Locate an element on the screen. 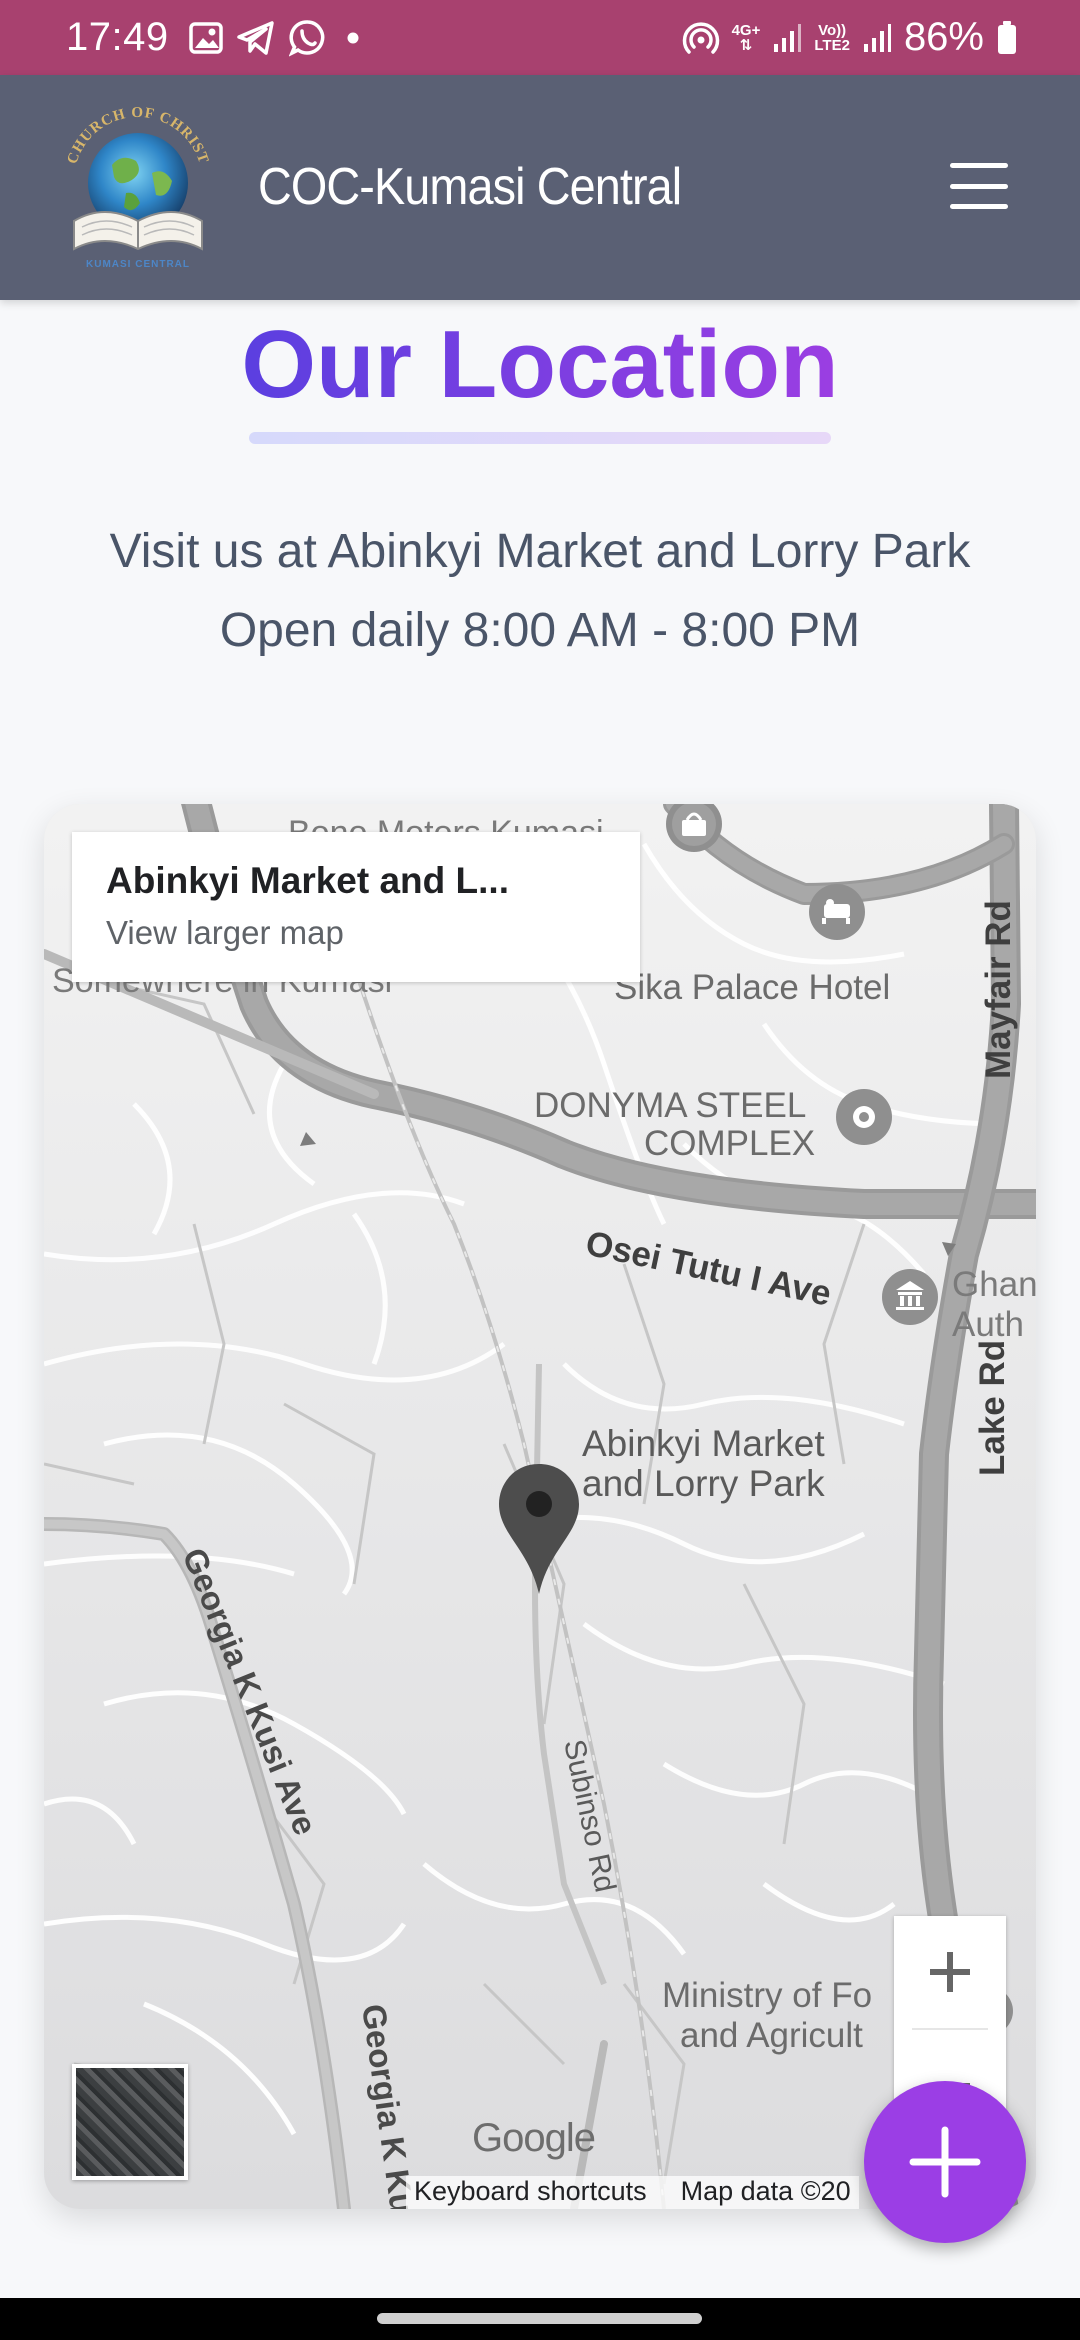 This screenshot has width=1080, height=2340. map-footer: Keyboard shortcuts Map data ©20 is located at coordinates (632, 2192).